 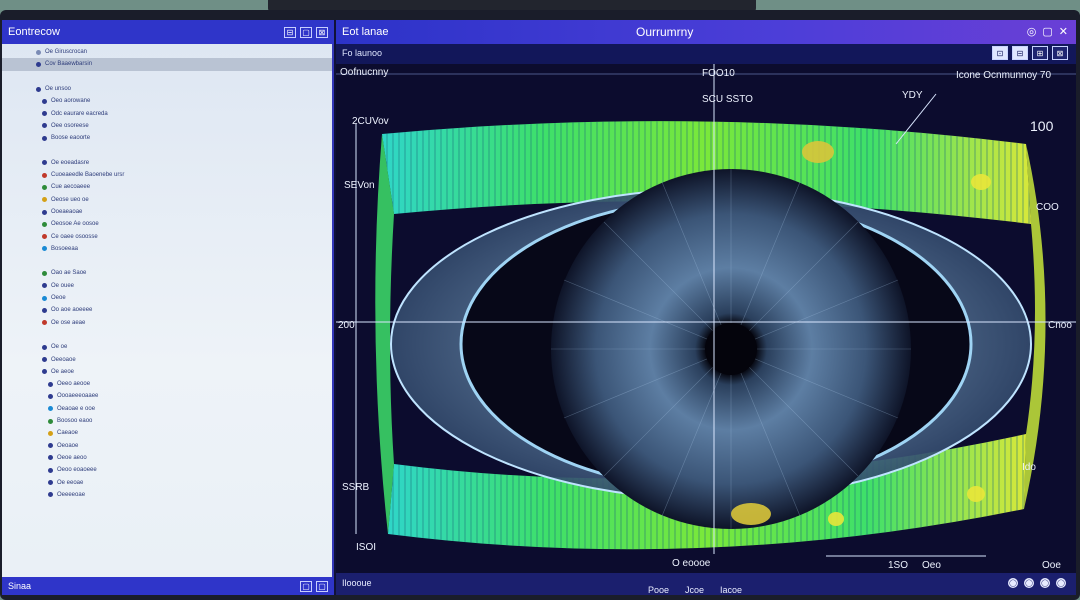 What do you see at coordinates (1060, 53) in the screenshot?
I see `export-icon: ⊠` at bounding box center [1060, 53].